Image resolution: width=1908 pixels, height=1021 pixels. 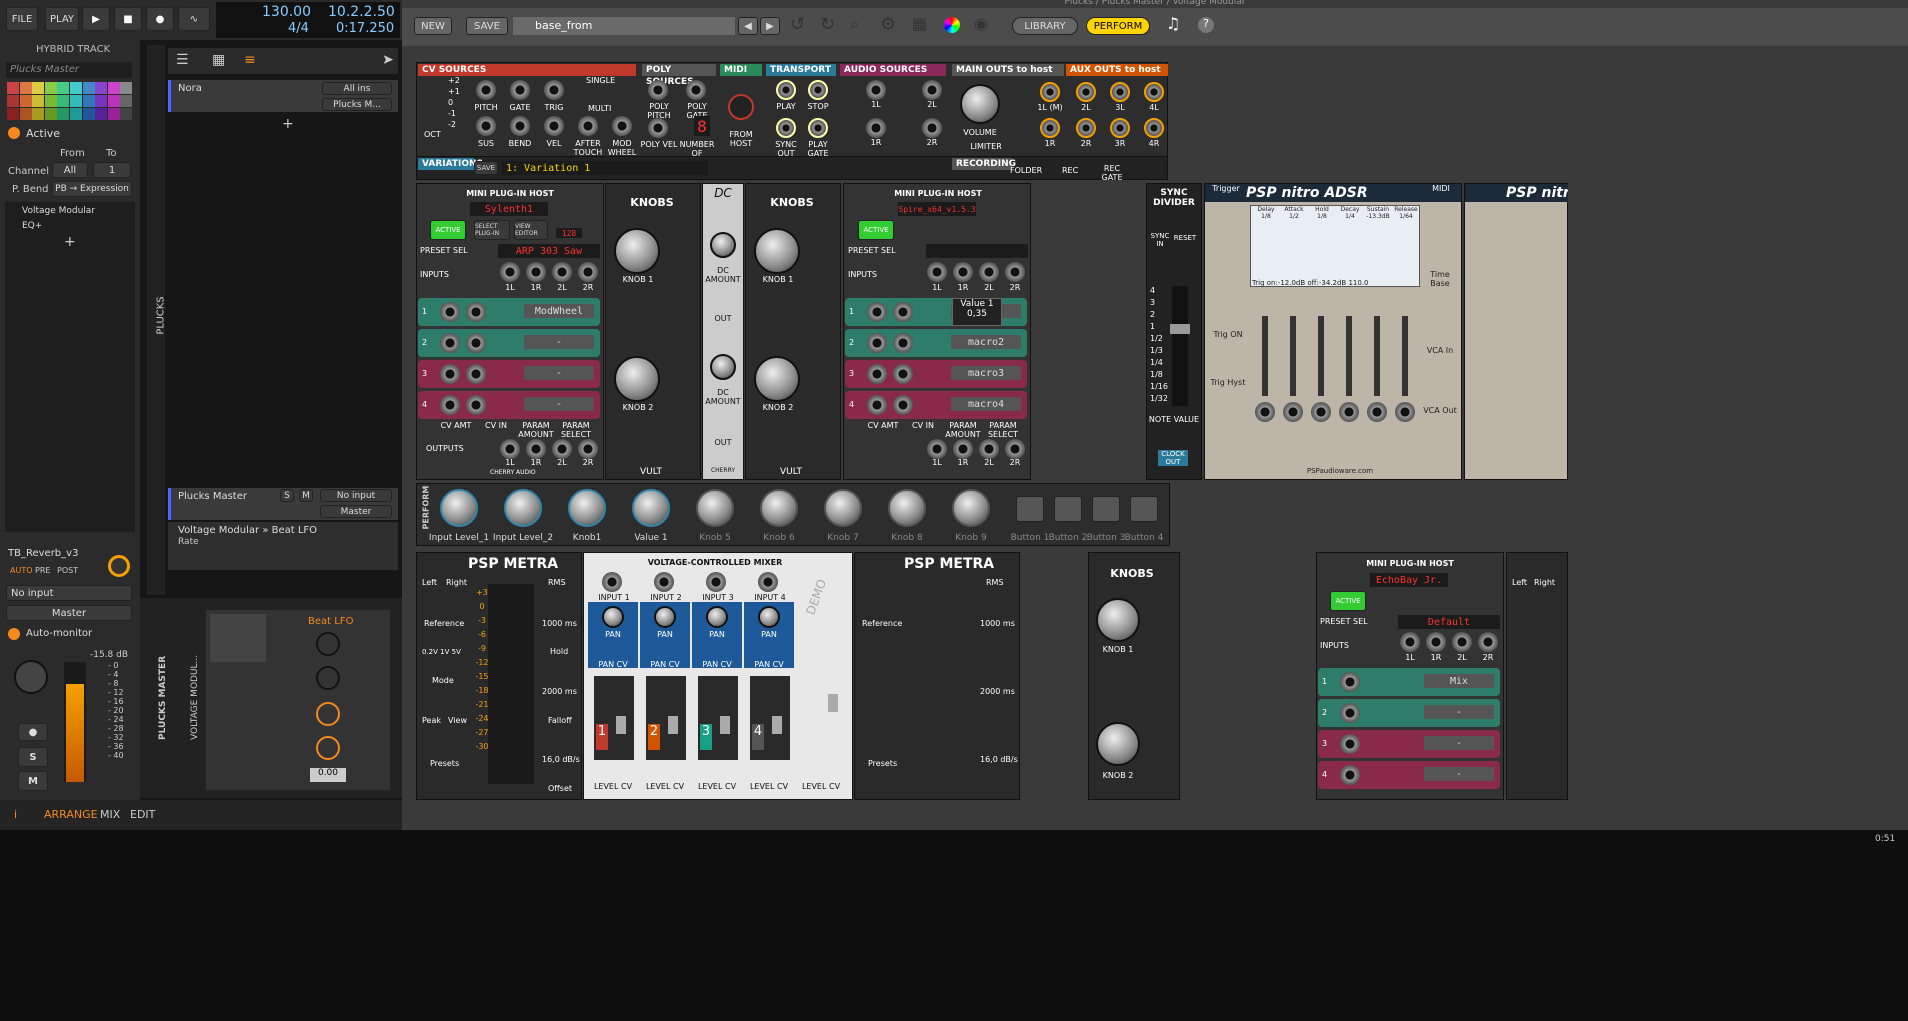 I want to click on device-eq: EQ+, so click(x=32, y=226).